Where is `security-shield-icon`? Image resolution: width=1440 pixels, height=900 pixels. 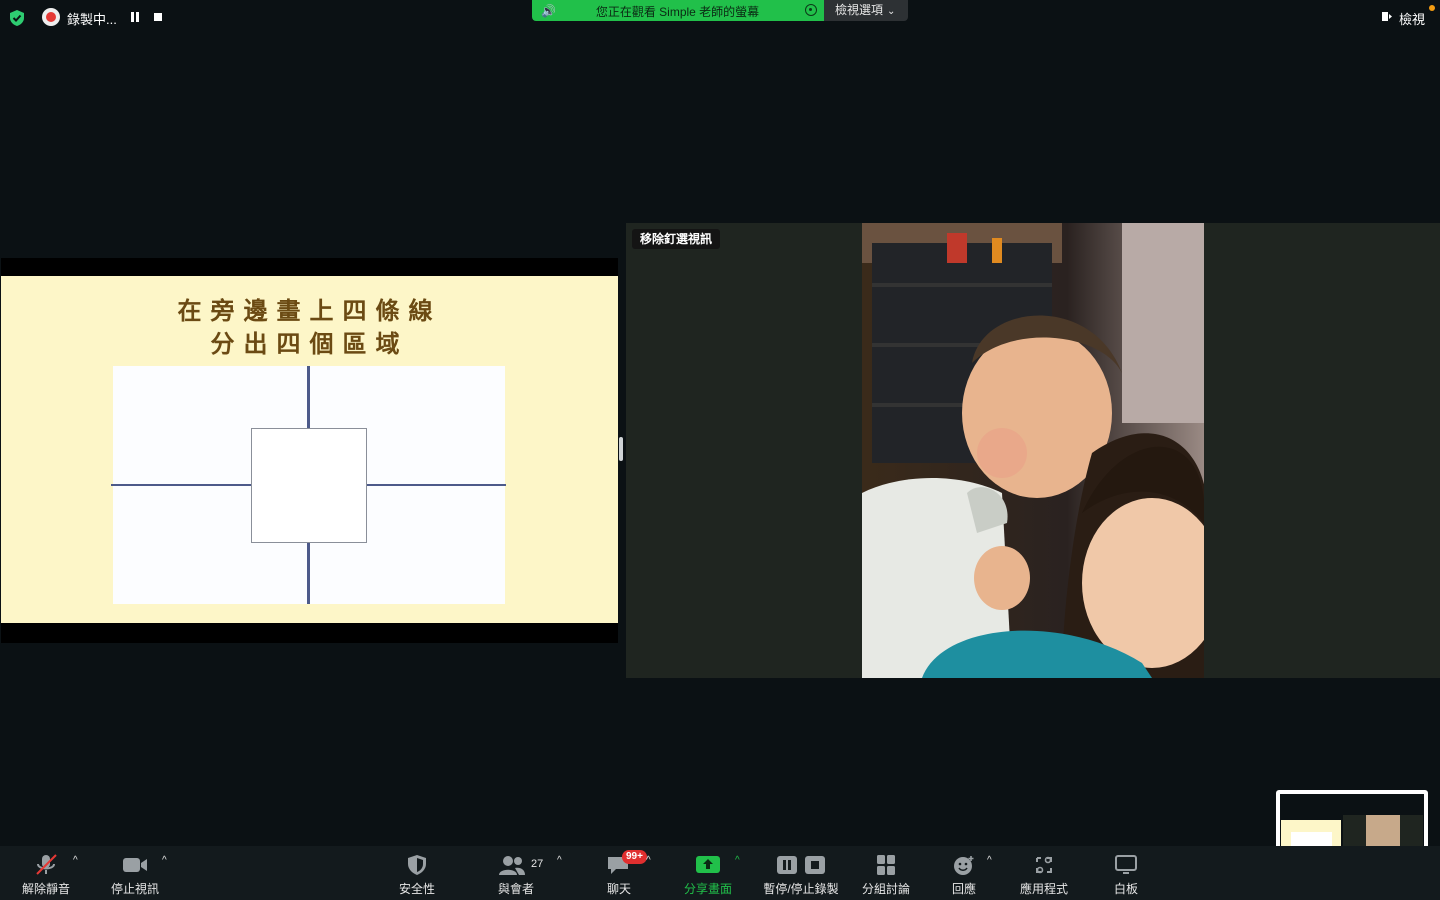 security-shield-icon is located at coordinates (17, 18).